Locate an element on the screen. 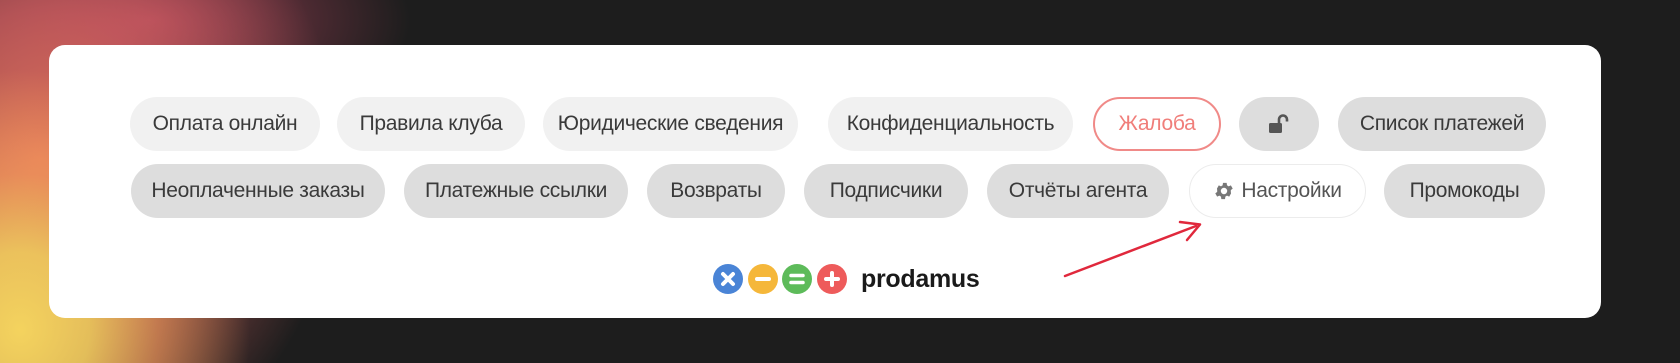 The width and height of the screenshot is (1680, 363). equals-dot-icon is located at coordinates (797, 279).